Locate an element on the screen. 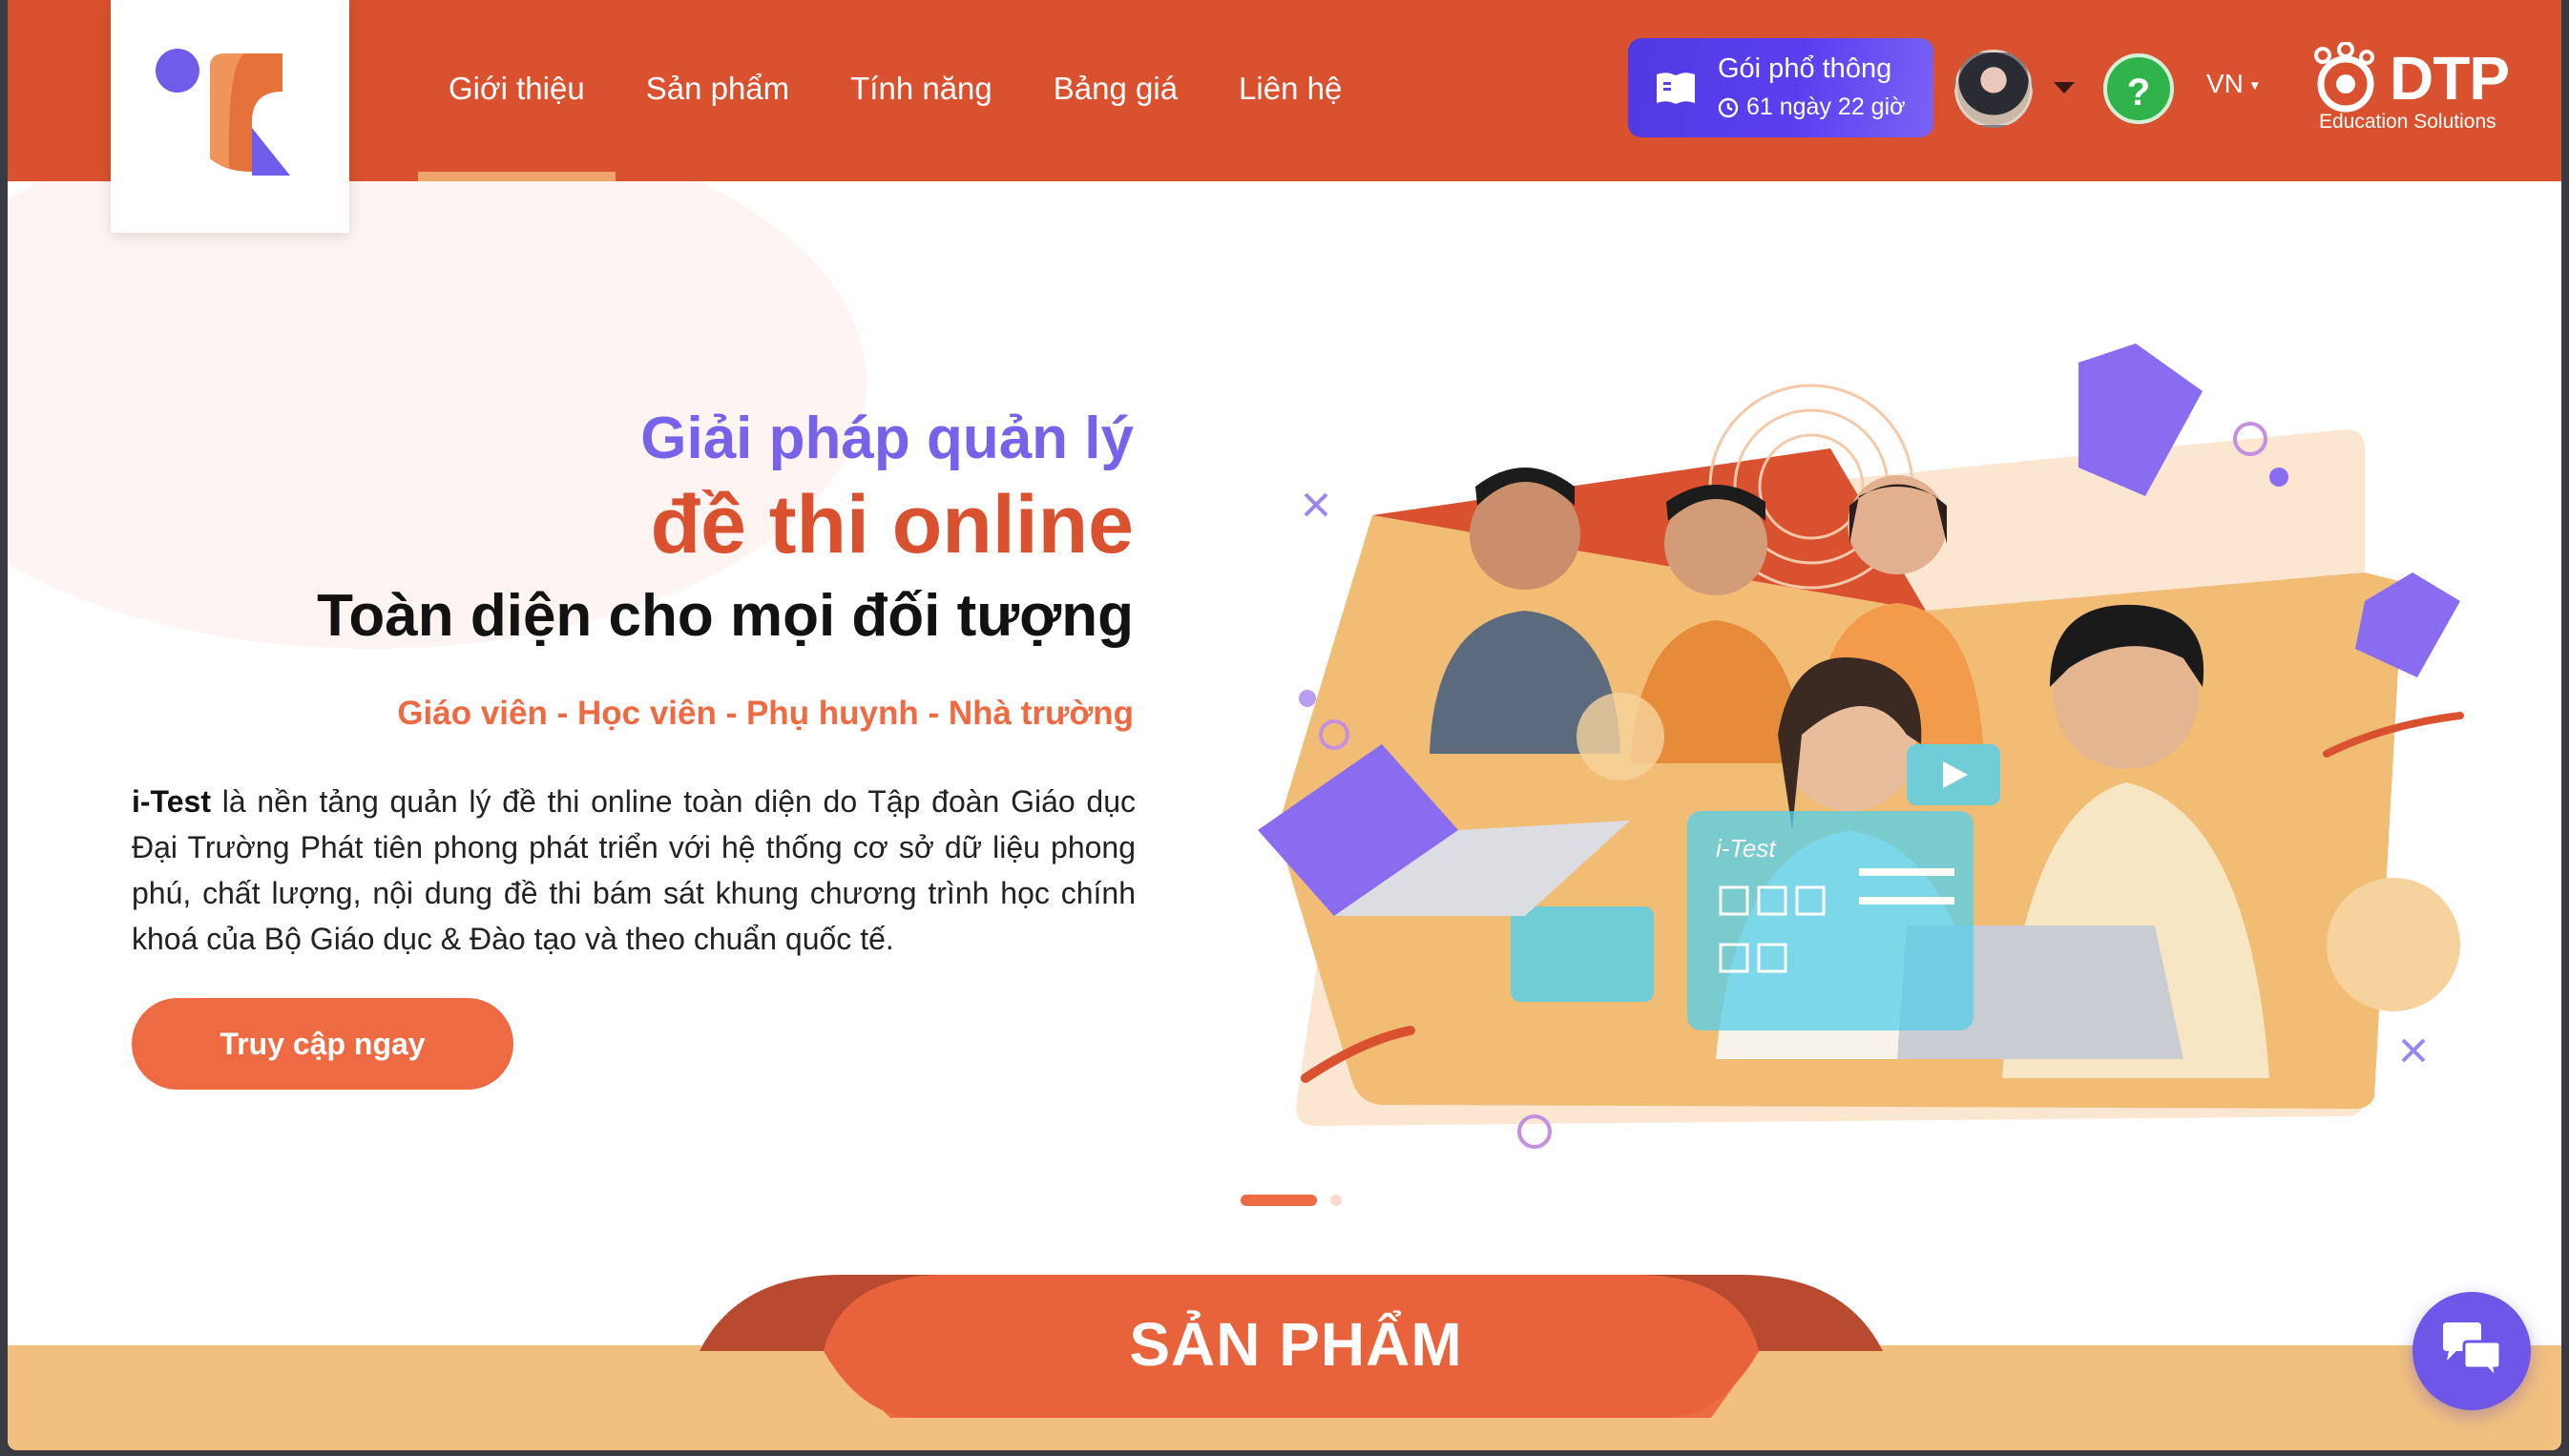 The height and width of the screenshot is (1456, 2569). nav-item-tinh-nang: Tính năng is located at coordinates (921, 91).